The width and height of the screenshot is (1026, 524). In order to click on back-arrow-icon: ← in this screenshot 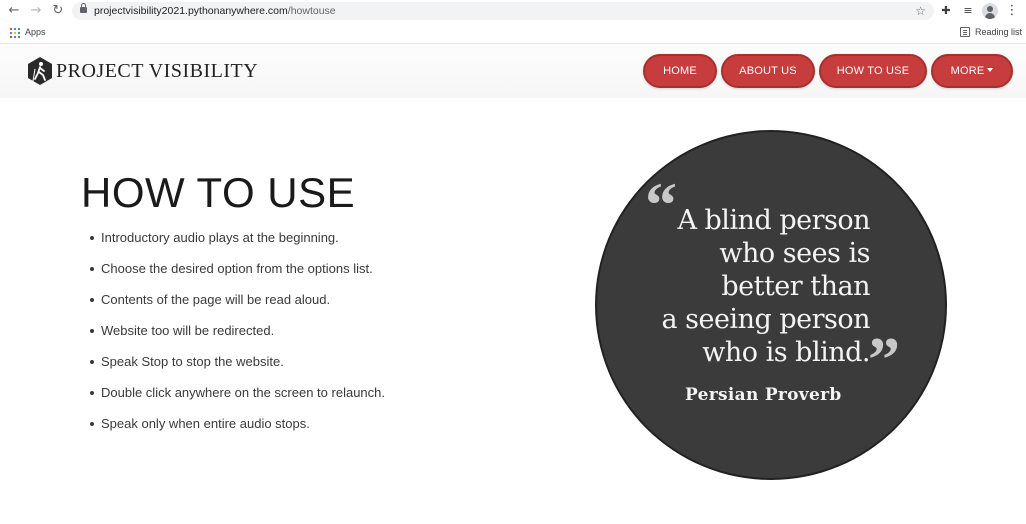, I will do `click(14, 11)`.